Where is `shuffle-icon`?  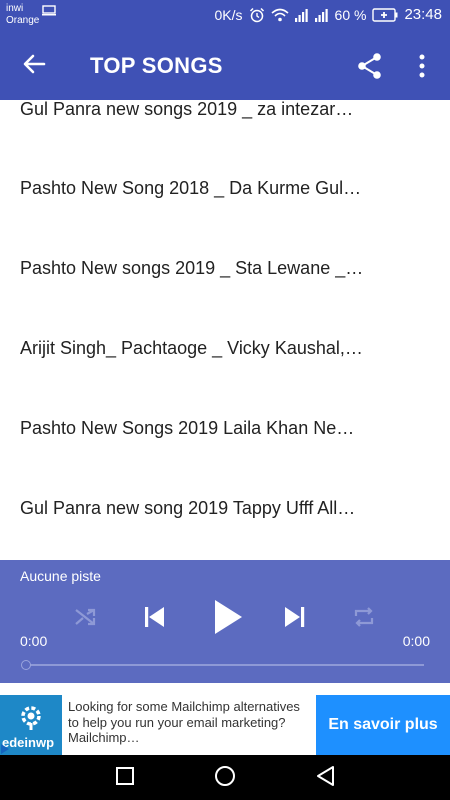
shuffle-icon is located at coordinates (86, 619).